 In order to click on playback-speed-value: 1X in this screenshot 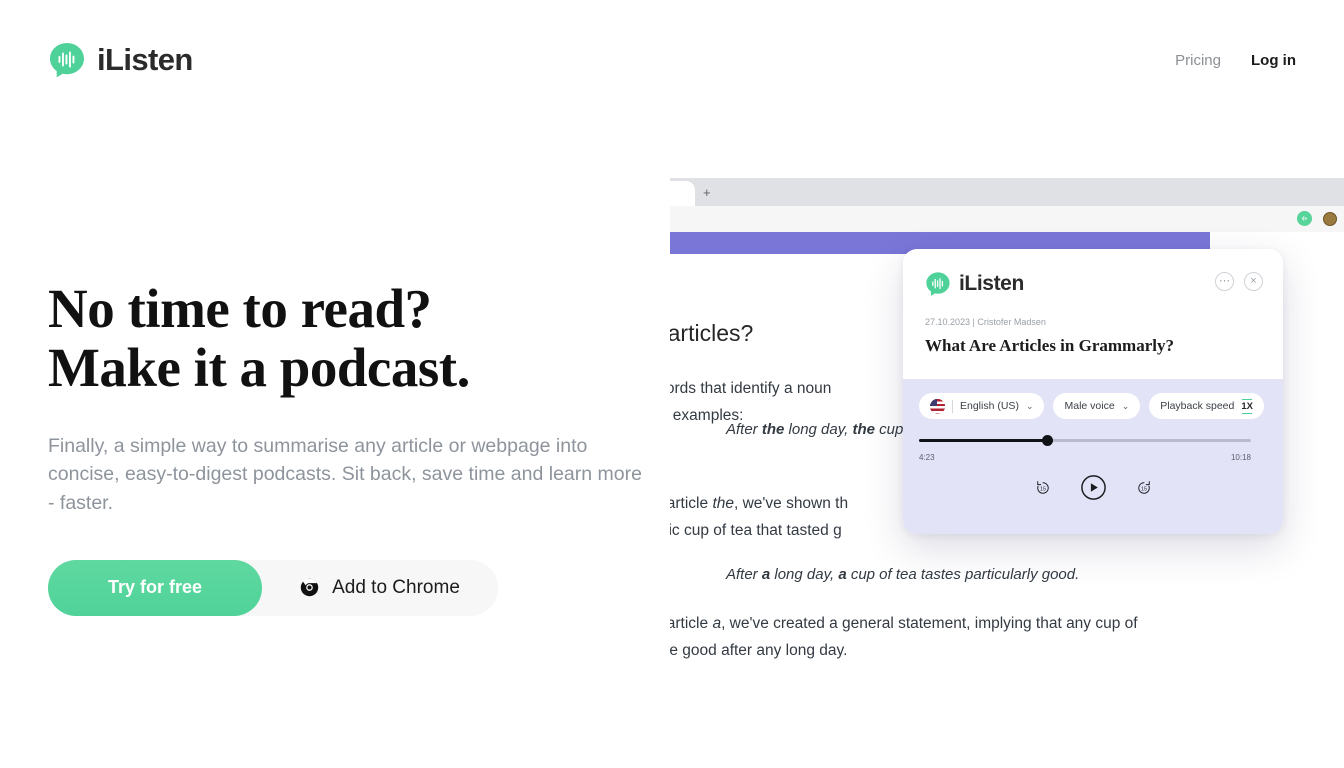, I will do `click(1247, 406)`.